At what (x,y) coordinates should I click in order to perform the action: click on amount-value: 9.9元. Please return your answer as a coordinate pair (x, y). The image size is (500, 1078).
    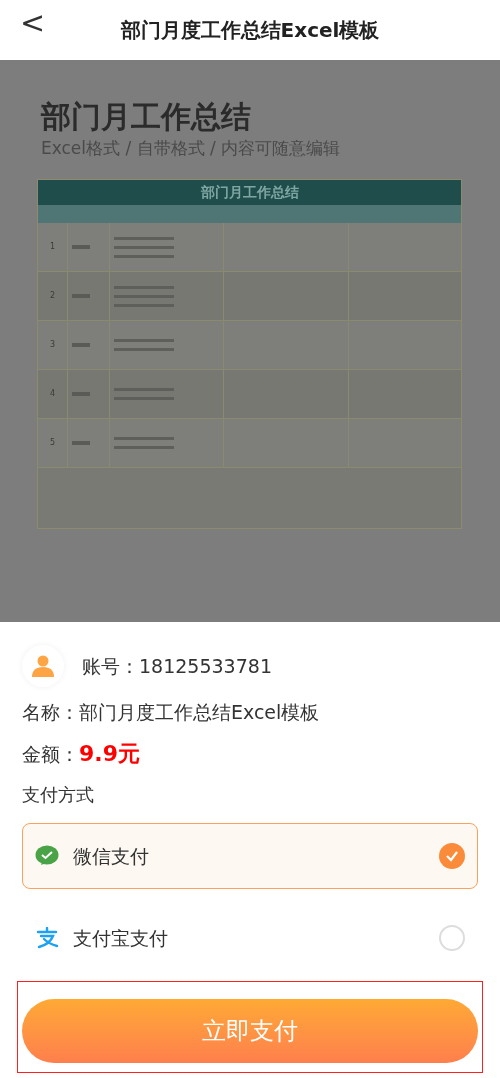
    Looking at the image, I should click on (109, 754).